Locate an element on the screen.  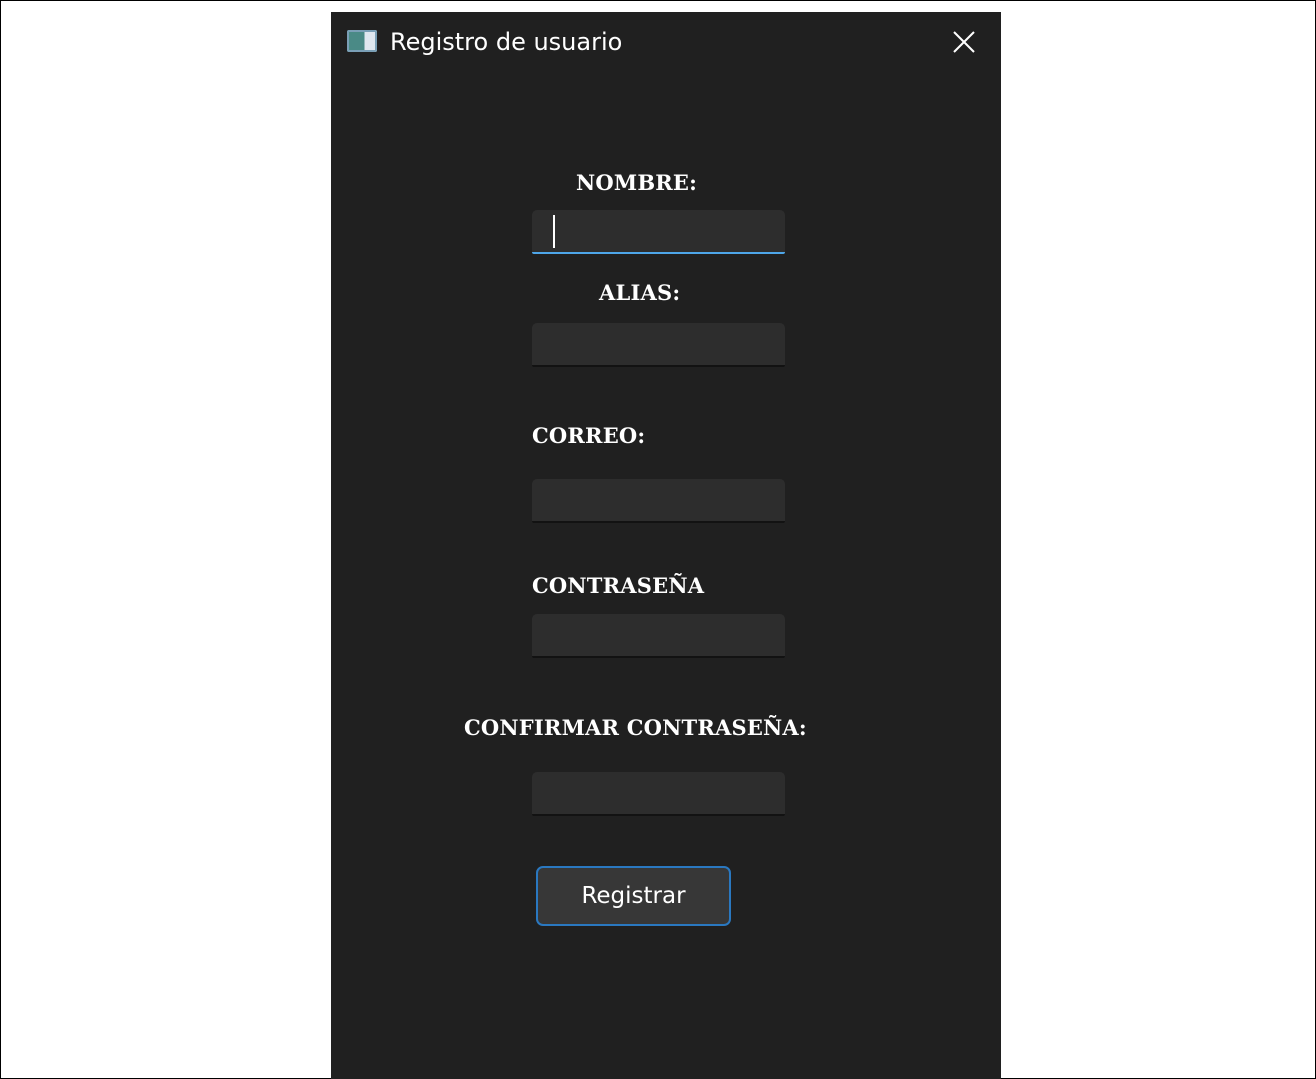
confirmar-contrasena-label: CONFIRMAR CONTRASEÑA: is located at coordinates (635, 727).